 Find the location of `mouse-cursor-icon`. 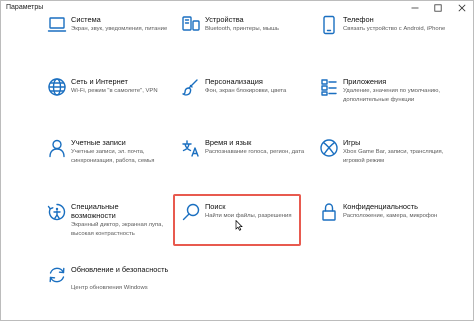

mouse-cursor-icon is located at coordinates (239, 225).